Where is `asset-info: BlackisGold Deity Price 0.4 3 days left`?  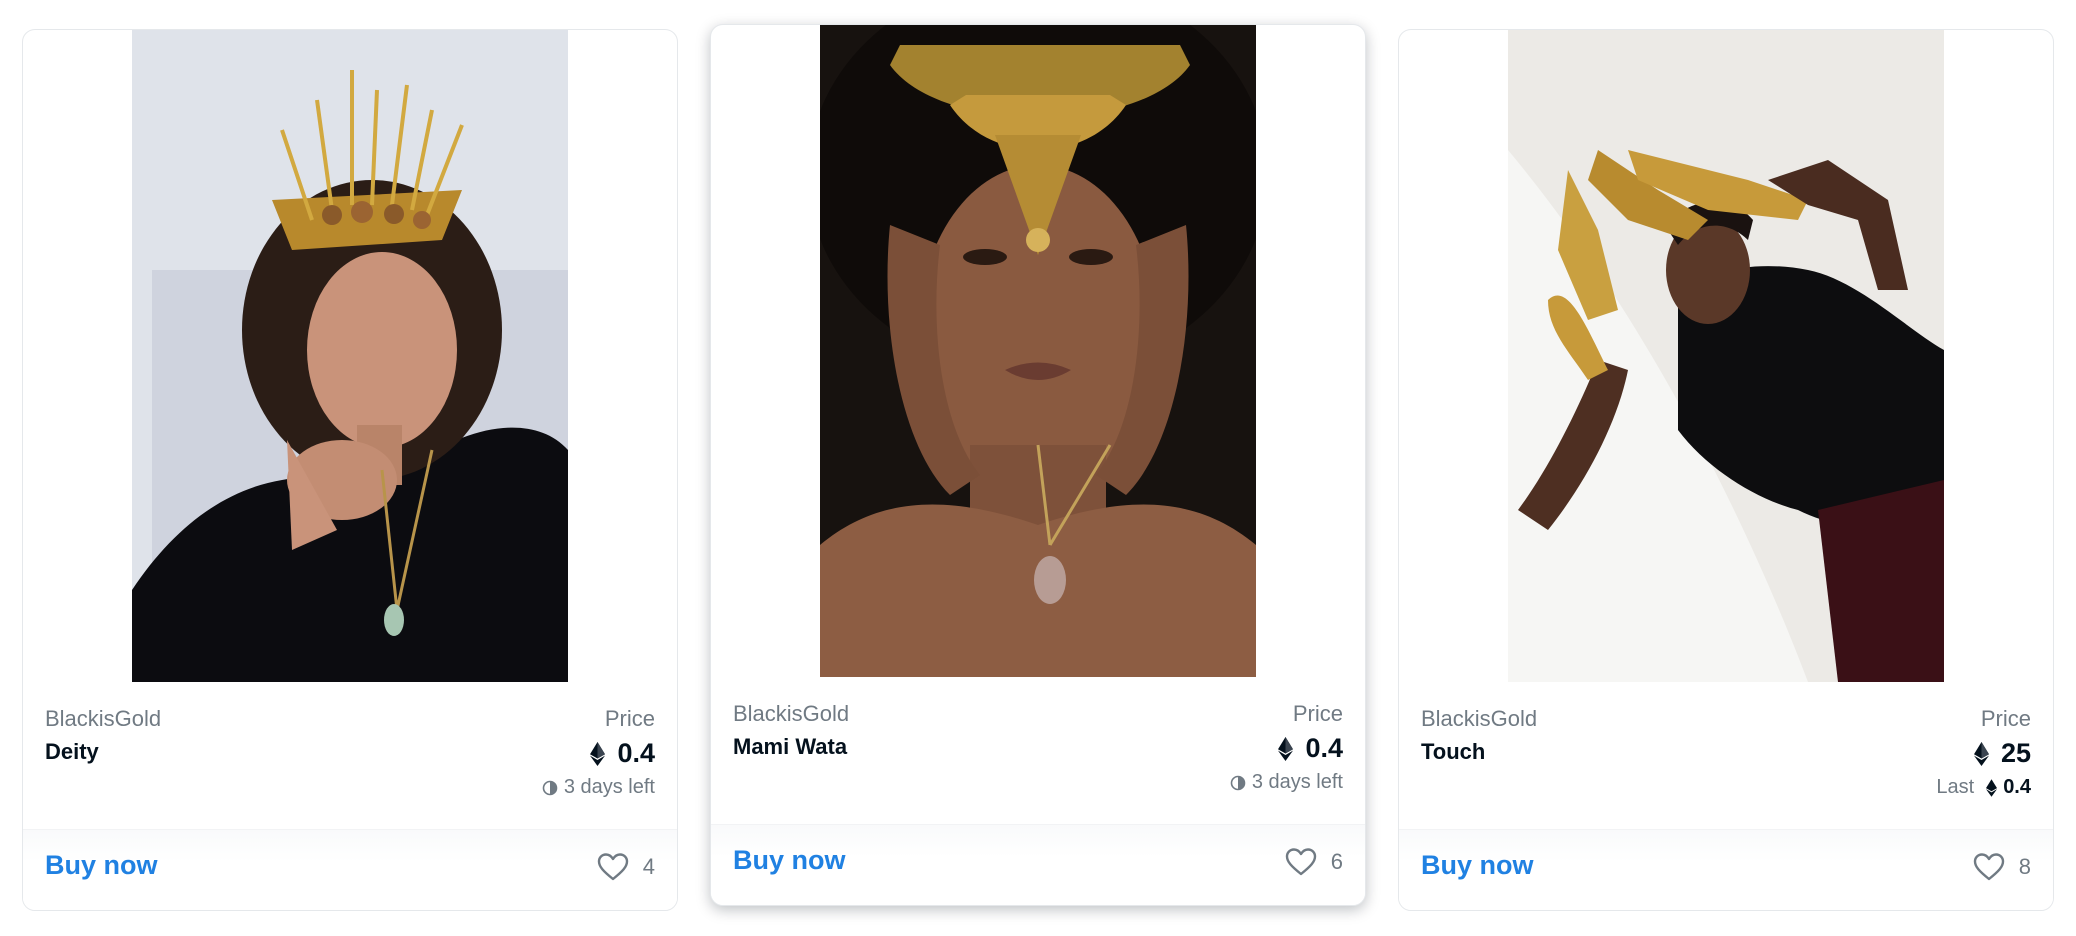 asset-info: BlackisGold Deity Price 0.4 3 days left is located at coordinates (350, 761).